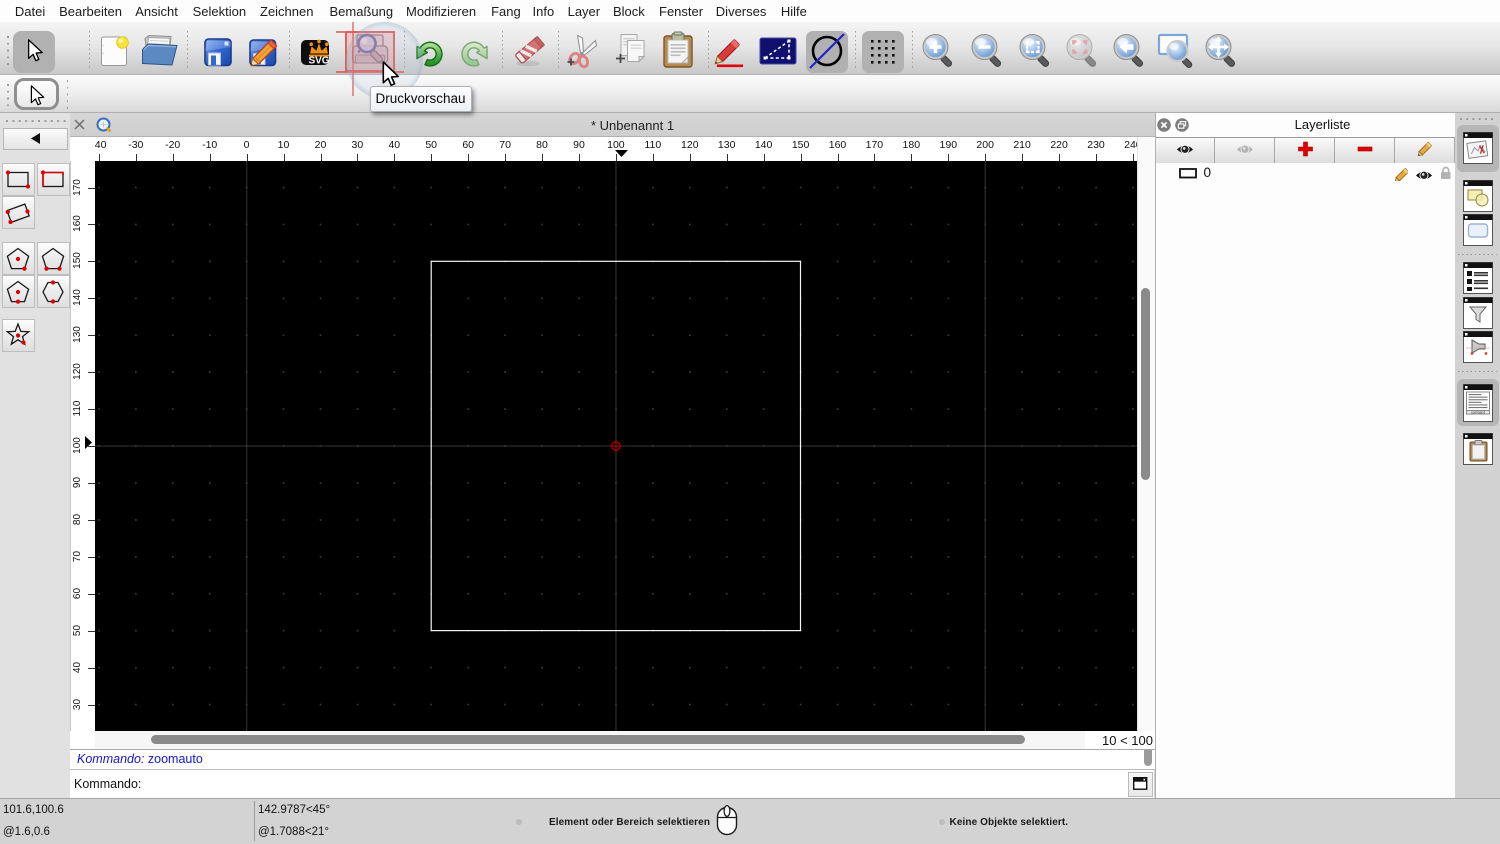  Describe the element at coordinates (1478, 412) in the screenshot. I see `svg-text: command` at that location.